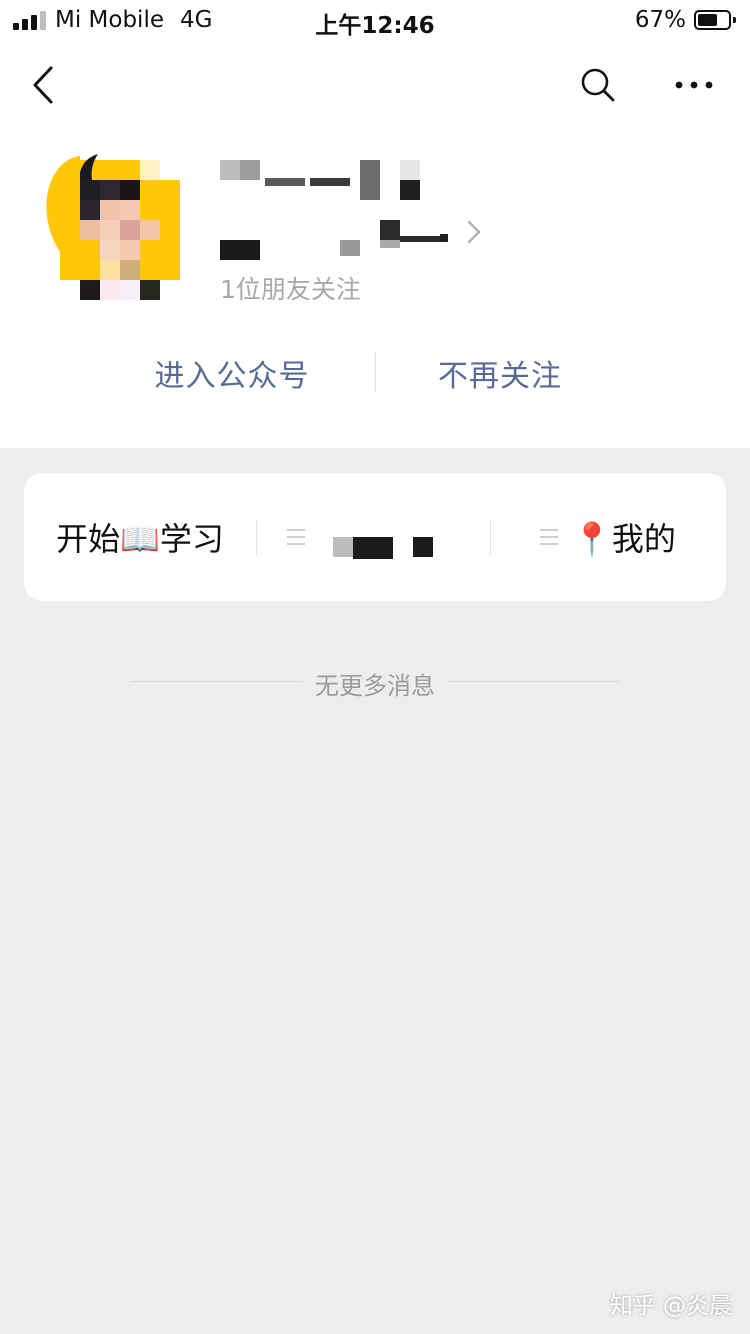 This screenshot has width=750, height=1334. Describe the element at coordinates (474, 232) in the screenshot. I see `chevron-right-icon` at that location.